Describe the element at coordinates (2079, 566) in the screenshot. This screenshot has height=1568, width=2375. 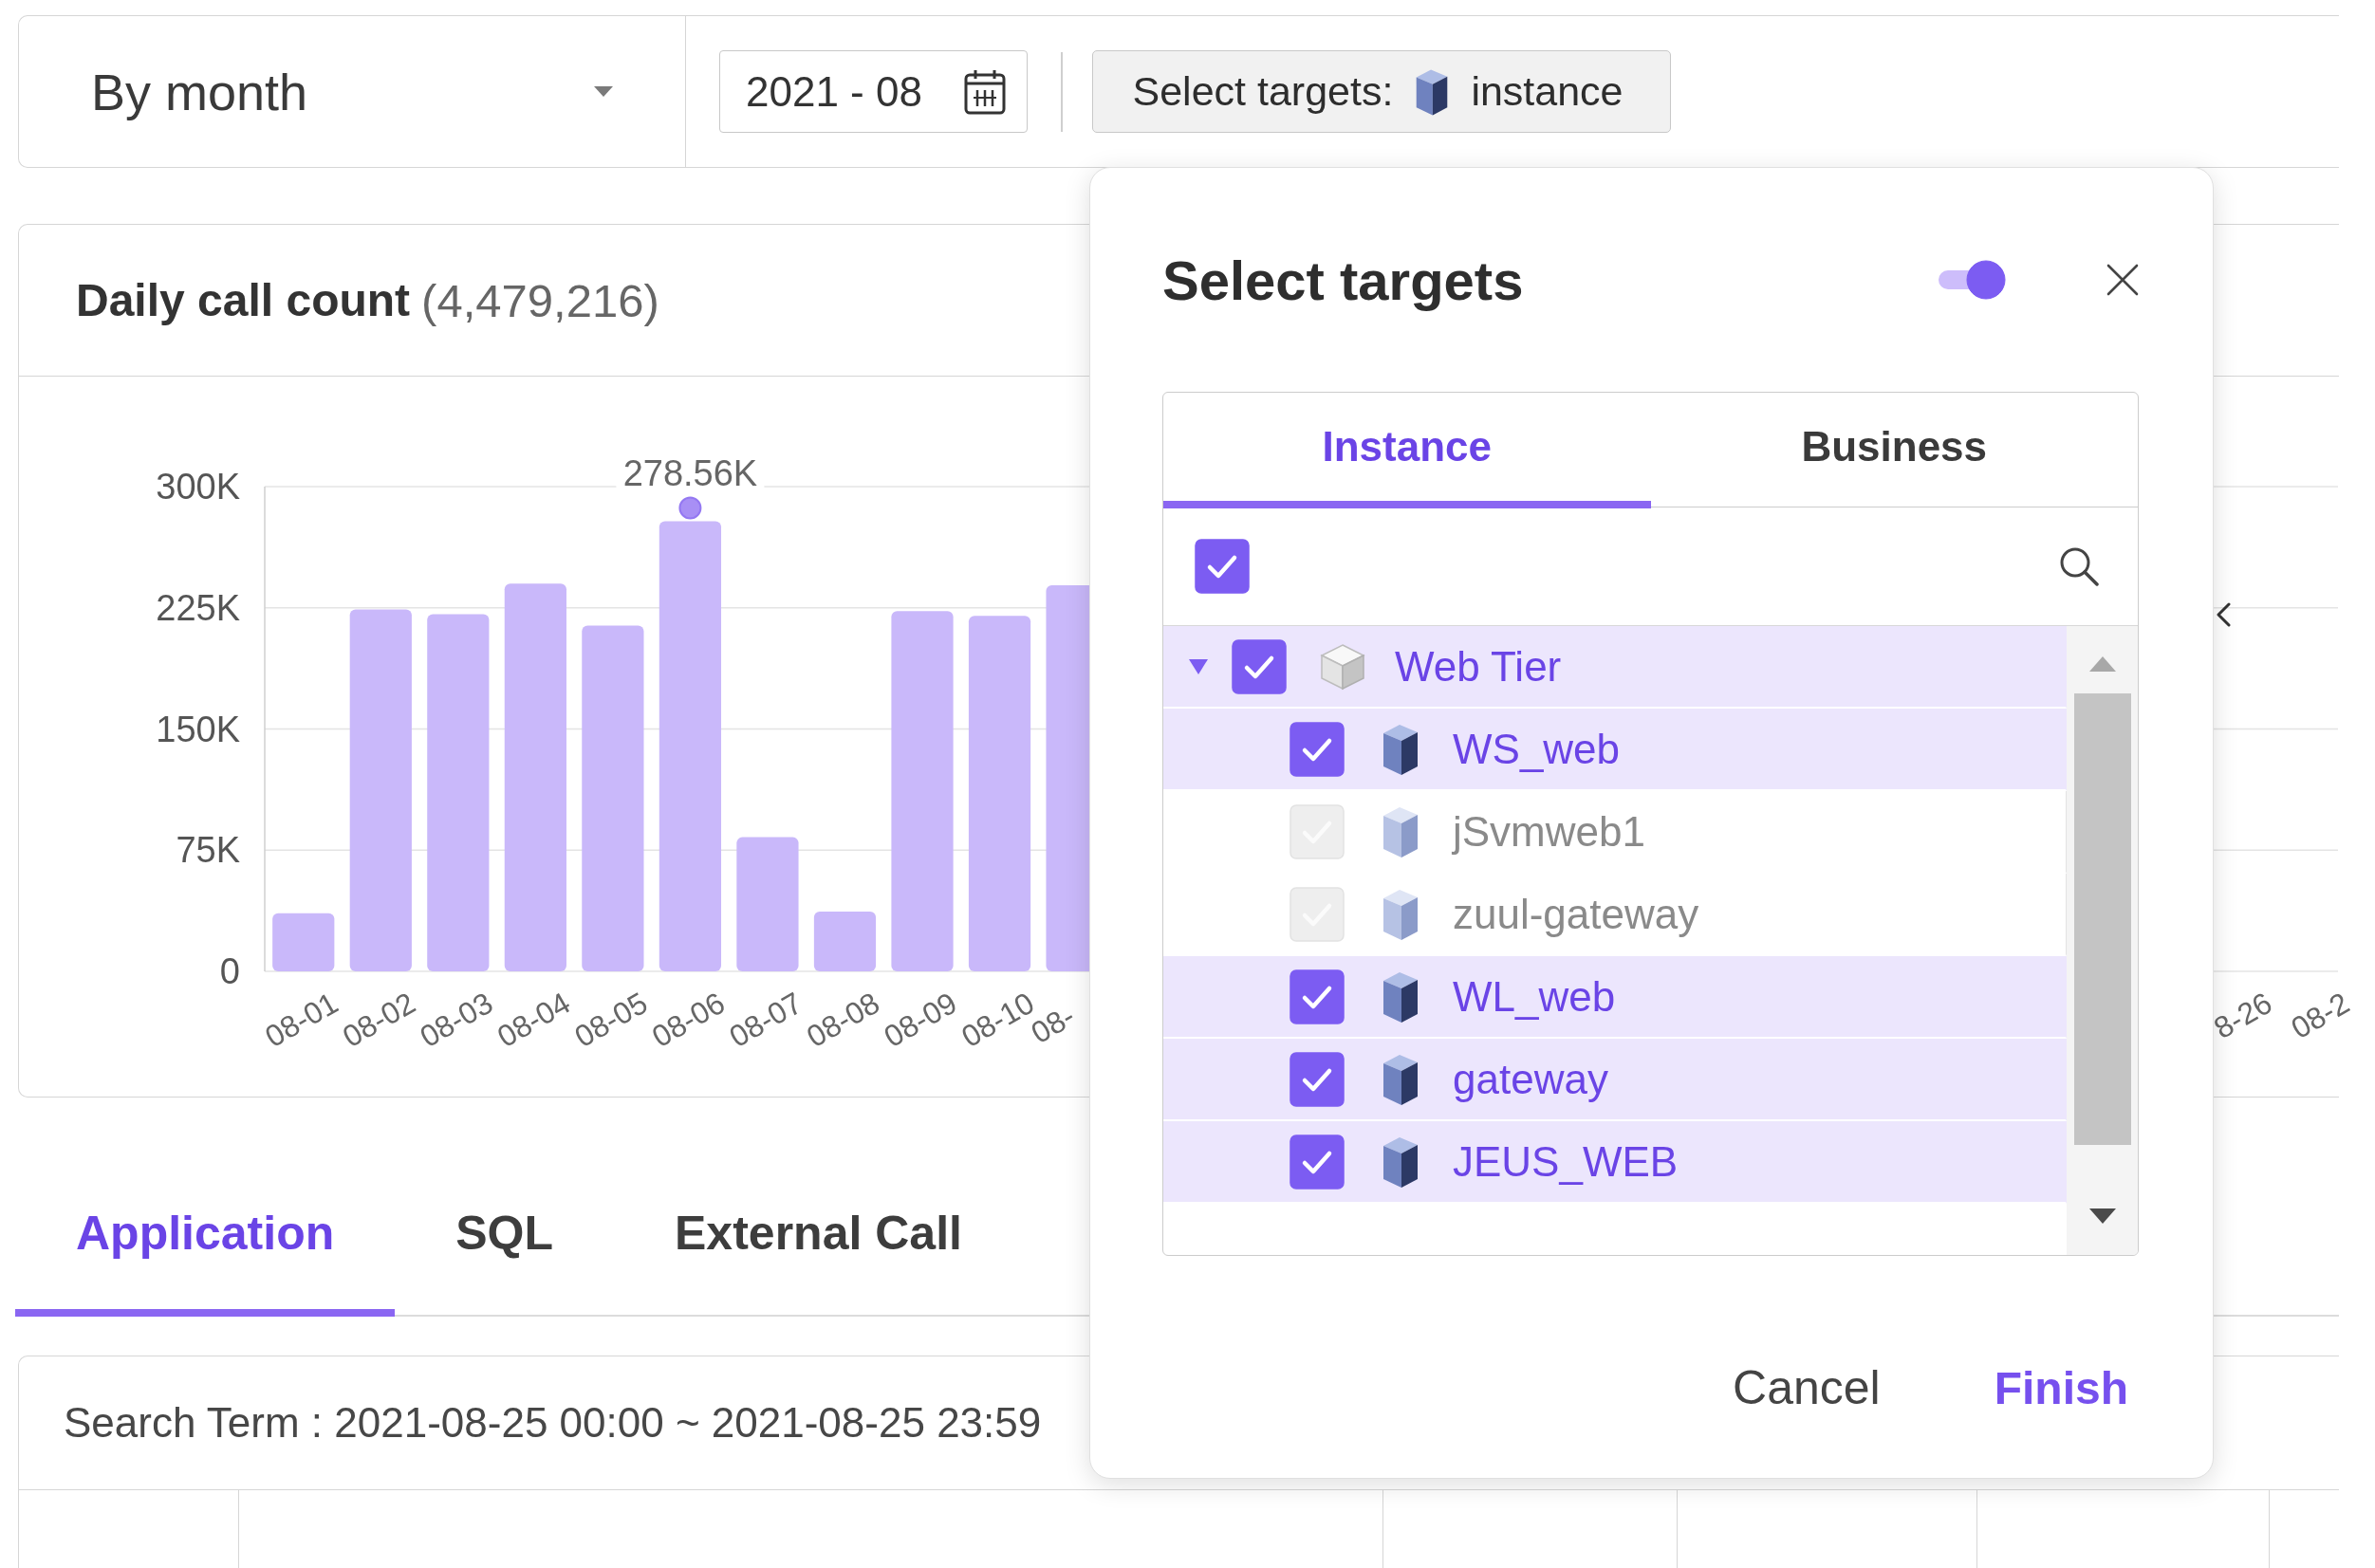
I see `search-icon` at that location.